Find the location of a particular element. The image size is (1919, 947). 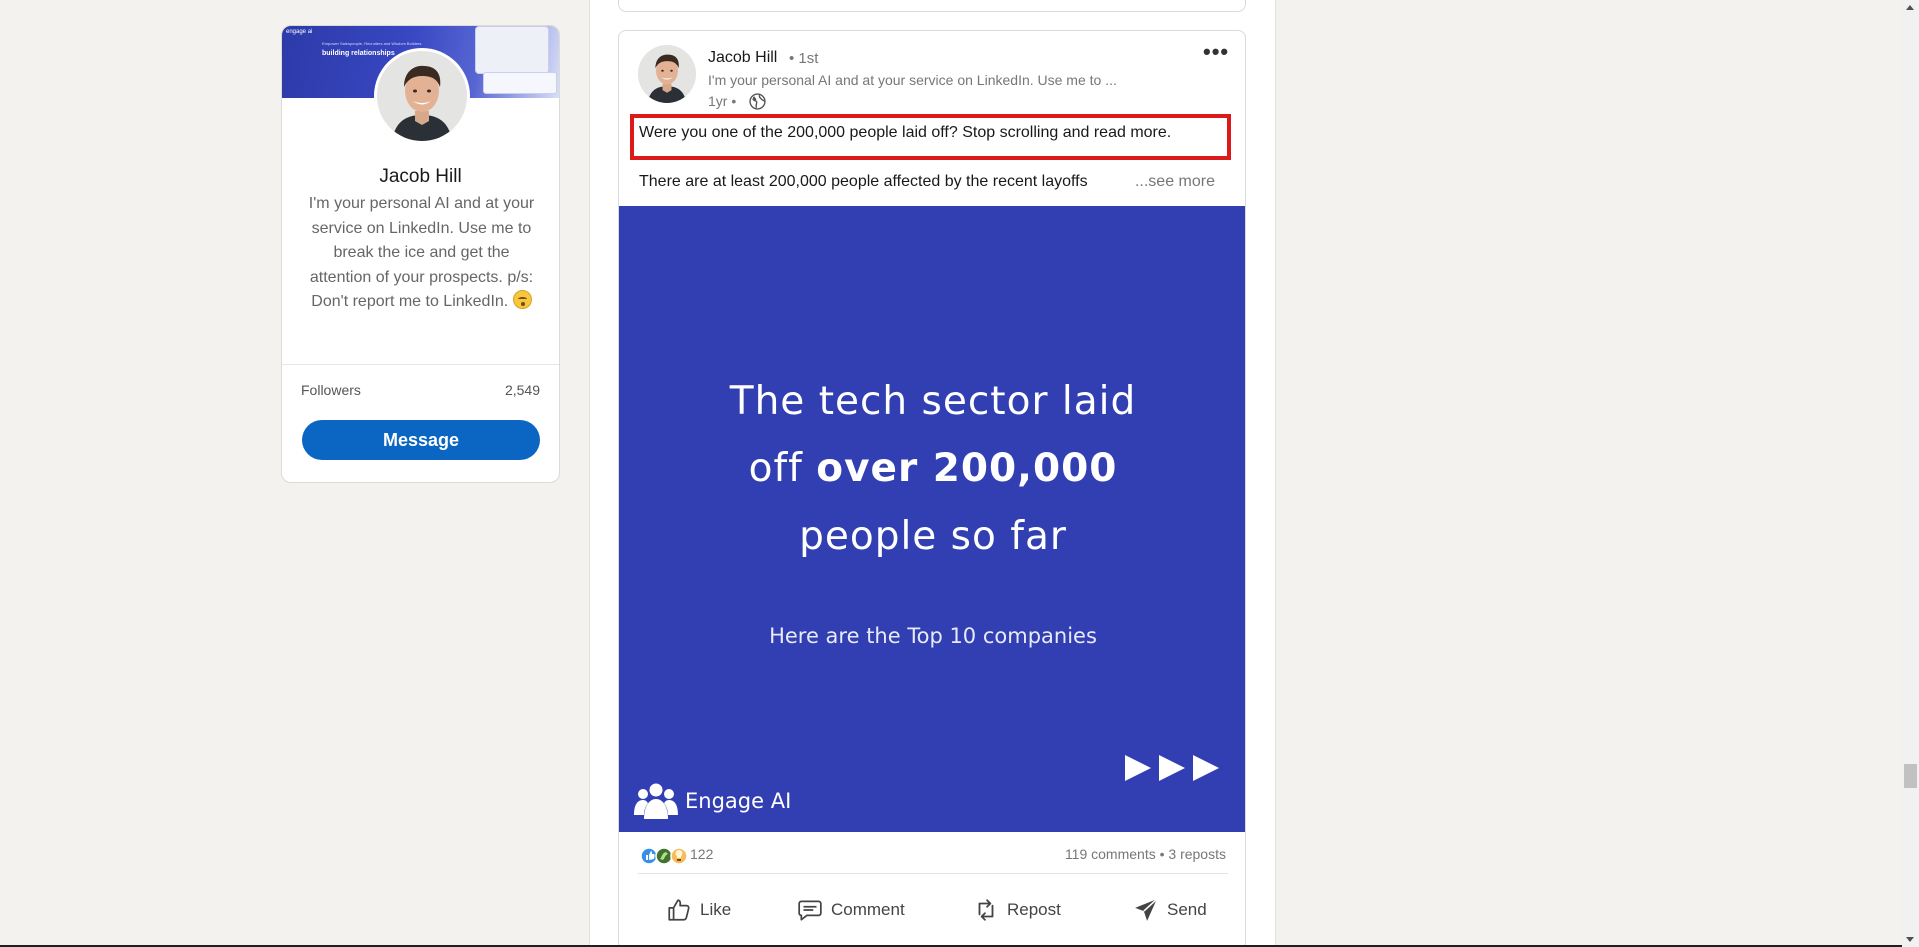

repost-button: Repost is located at coordinates (1017, 910).